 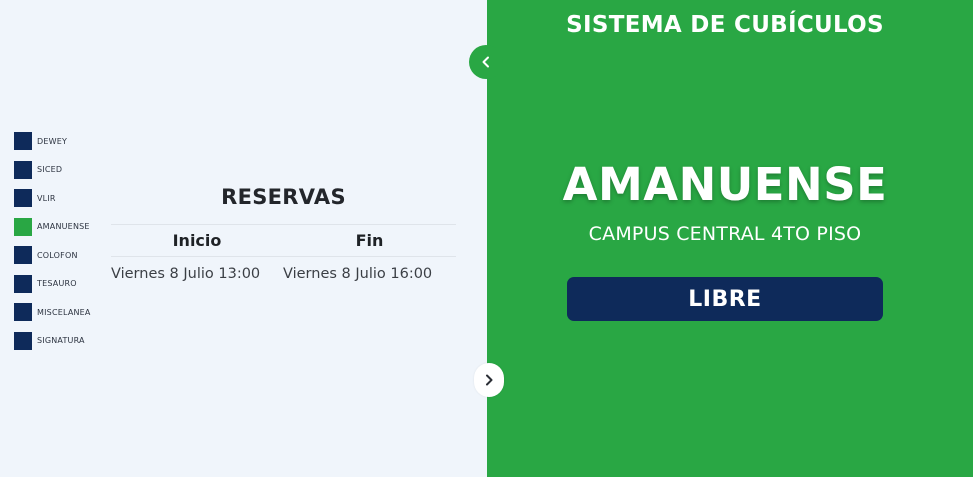 I want to click on cubicle-item-colofon: COLOFON, so click(x=52, y=255).